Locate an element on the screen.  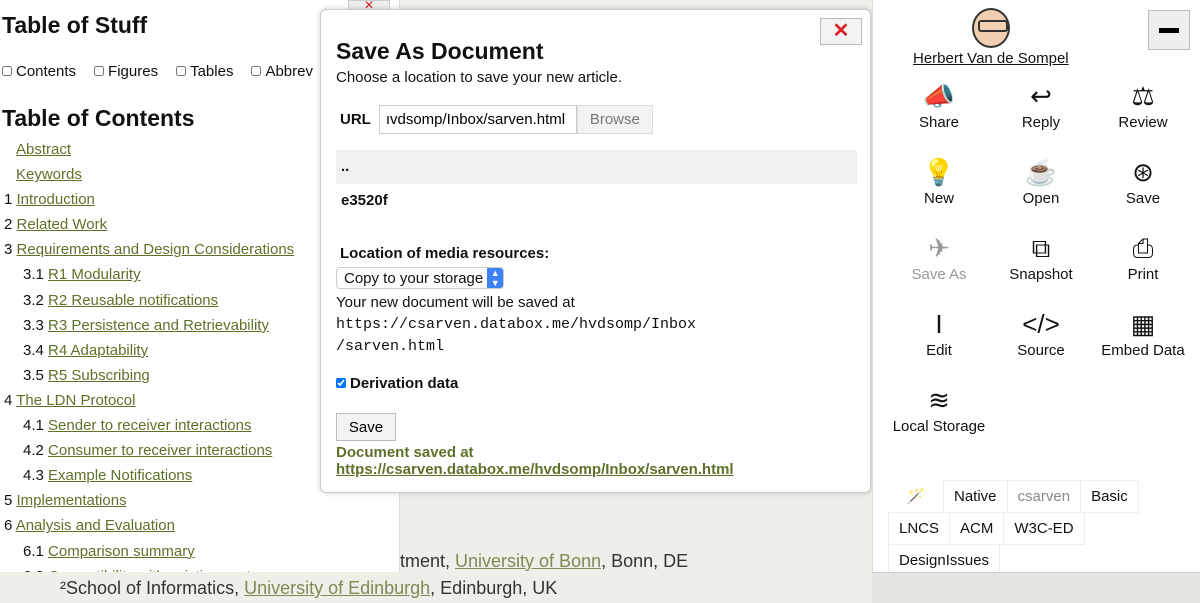
action-label: Review is located at coordinates (1143, 122).